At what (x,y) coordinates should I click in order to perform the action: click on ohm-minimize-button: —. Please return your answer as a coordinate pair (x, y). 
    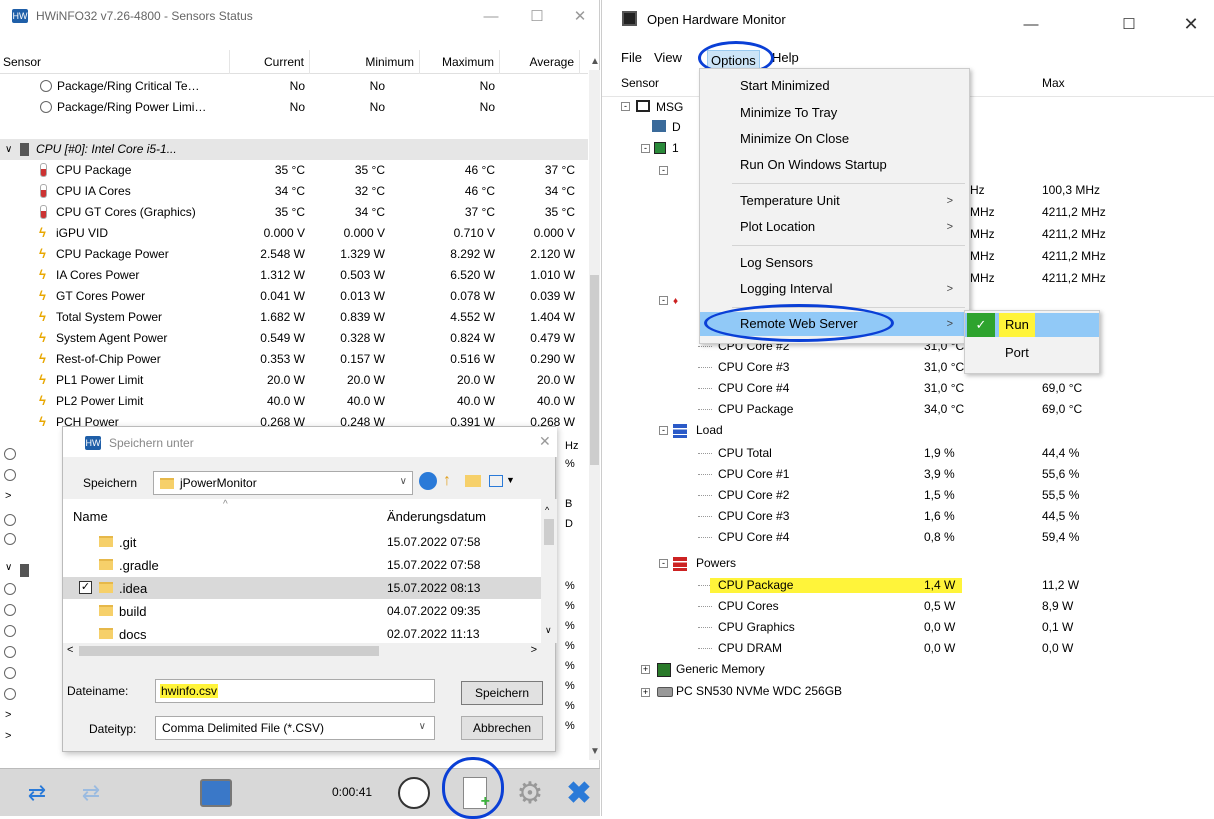
    Looking at the image, I should click on (1031, 24).